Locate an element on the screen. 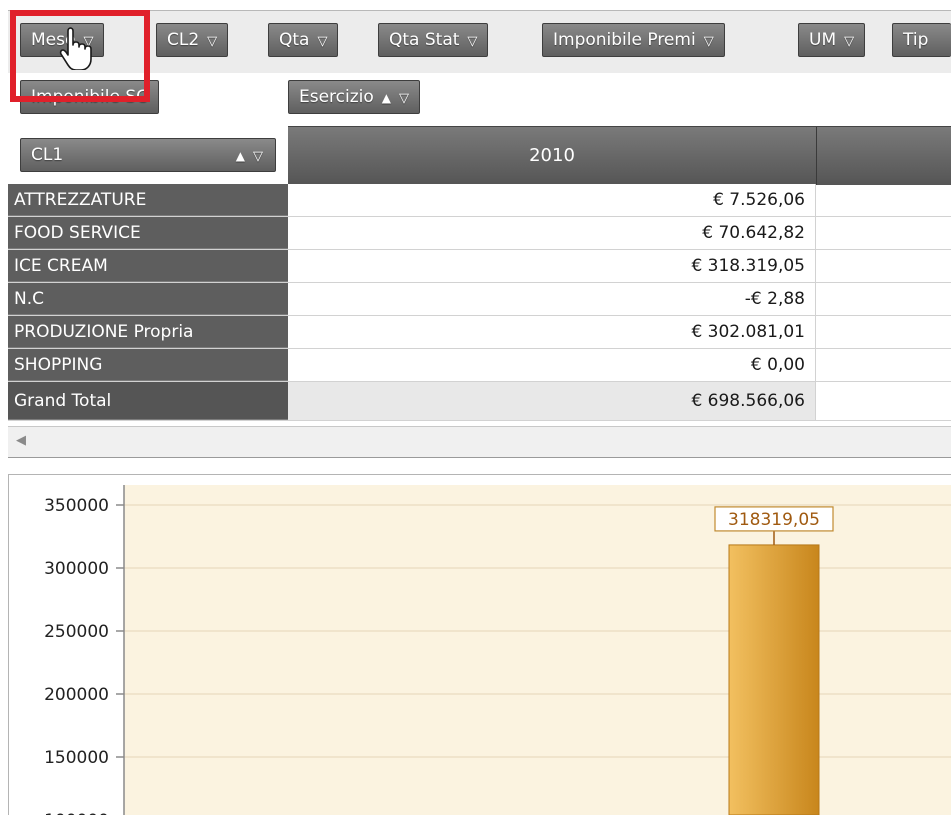 The width and height of the screenshot is (951, 815). cell-value: € 302.081,01 is located at coordinates (552, 332).